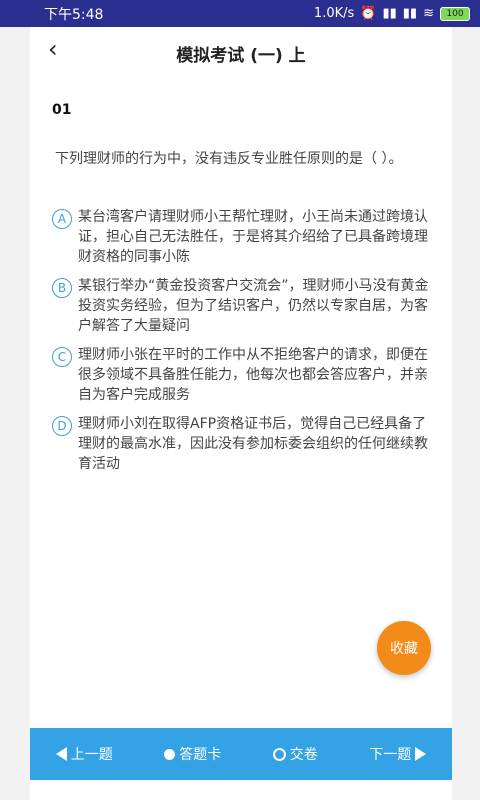 The image size is (480, 800). Describe the element at coordinates (455, 13) in the screenshot. I see `battery-icon: 100` at that location.